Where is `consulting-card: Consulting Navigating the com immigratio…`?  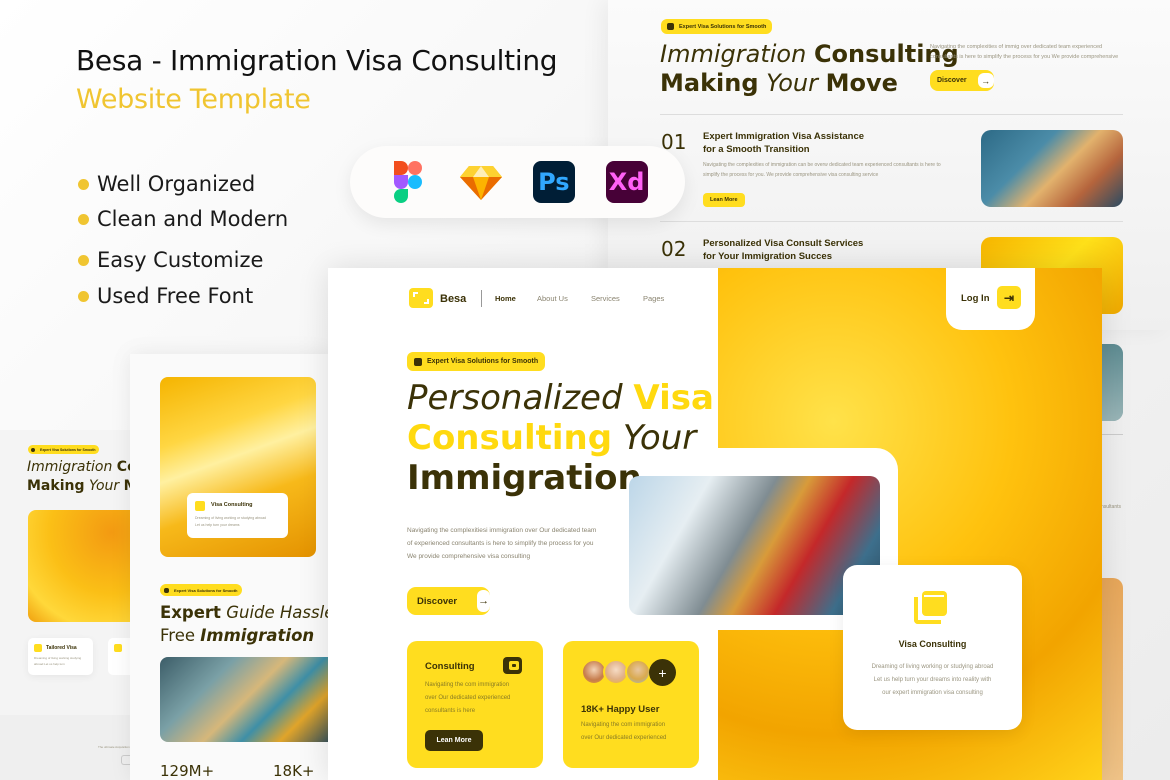 consulting-card: Consulting Navigating the com immigratio… is located at coordinates (475, 704).